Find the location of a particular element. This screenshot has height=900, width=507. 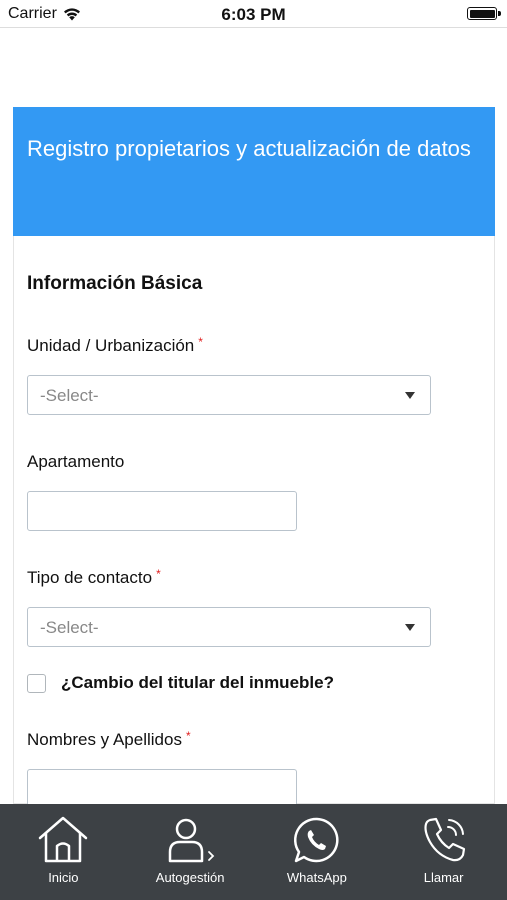

apartamento-label-text: Apartamento is located at coordinates (76, 461).